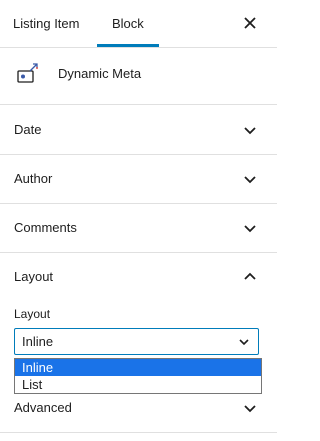 This screenshot has width=320, height=441. What do you see at coordinates (45, 227) in the screenshot?
I see `panel-comments-label: Comments` at bounding box center [45, 227].